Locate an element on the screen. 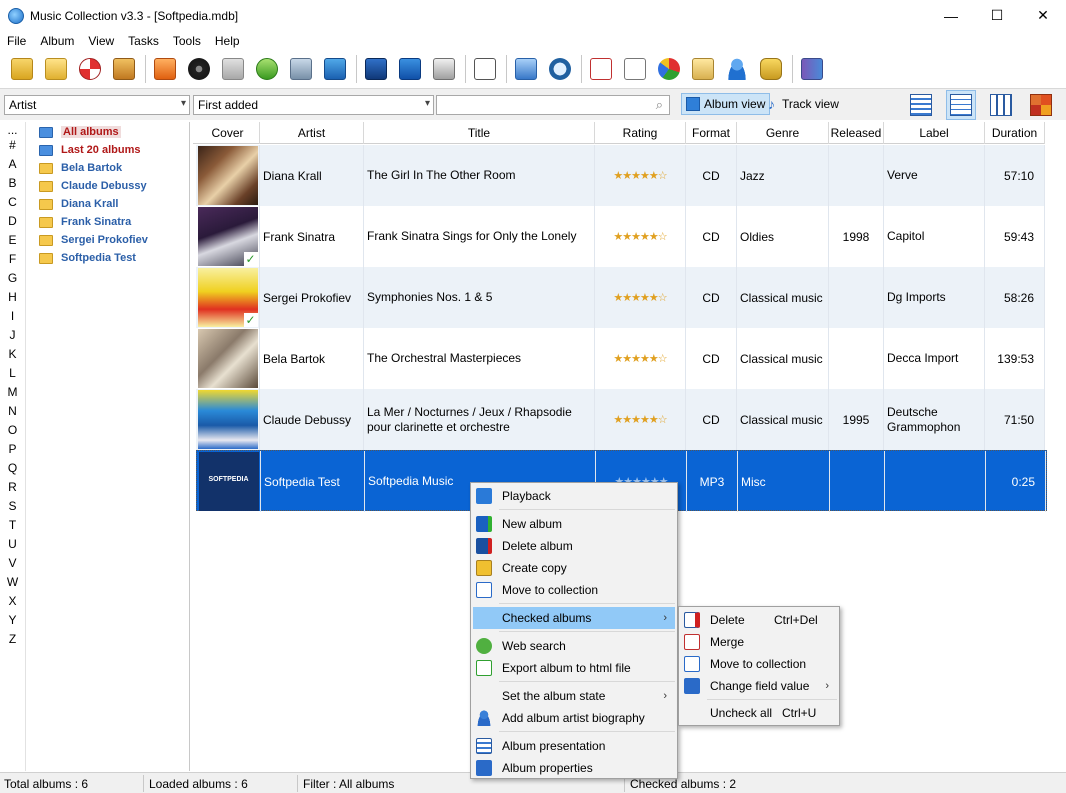 The image size is (1066, 793). alphabet-letter: W is located at coordinates (12, 582).